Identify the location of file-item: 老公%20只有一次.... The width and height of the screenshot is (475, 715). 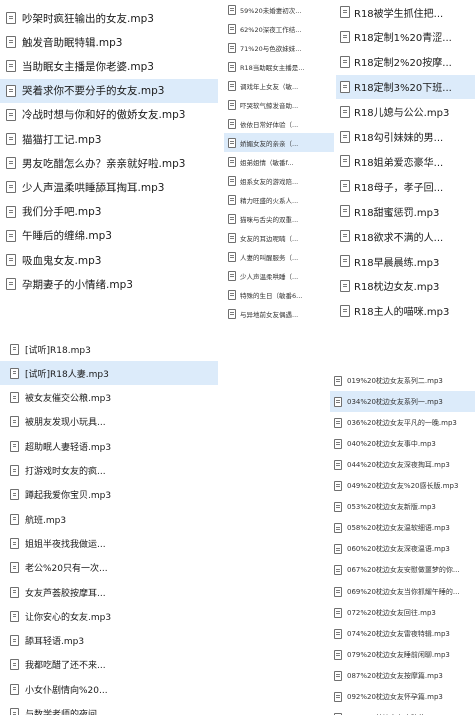
(109, 568).